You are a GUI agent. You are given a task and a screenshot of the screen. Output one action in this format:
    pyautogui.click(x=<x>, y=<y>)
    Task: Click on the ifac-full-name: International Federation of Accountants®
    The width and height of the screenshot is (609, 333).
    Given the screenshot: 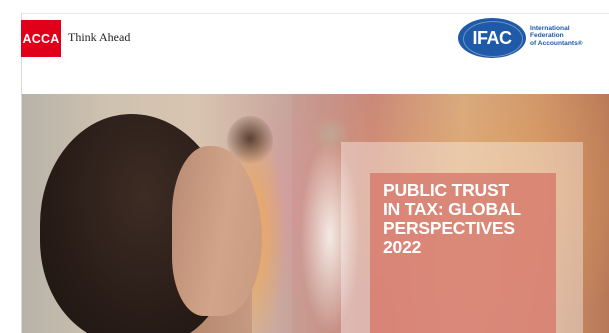 What is the action you would take?
    pyautogui.click(x=559, y=36)
    